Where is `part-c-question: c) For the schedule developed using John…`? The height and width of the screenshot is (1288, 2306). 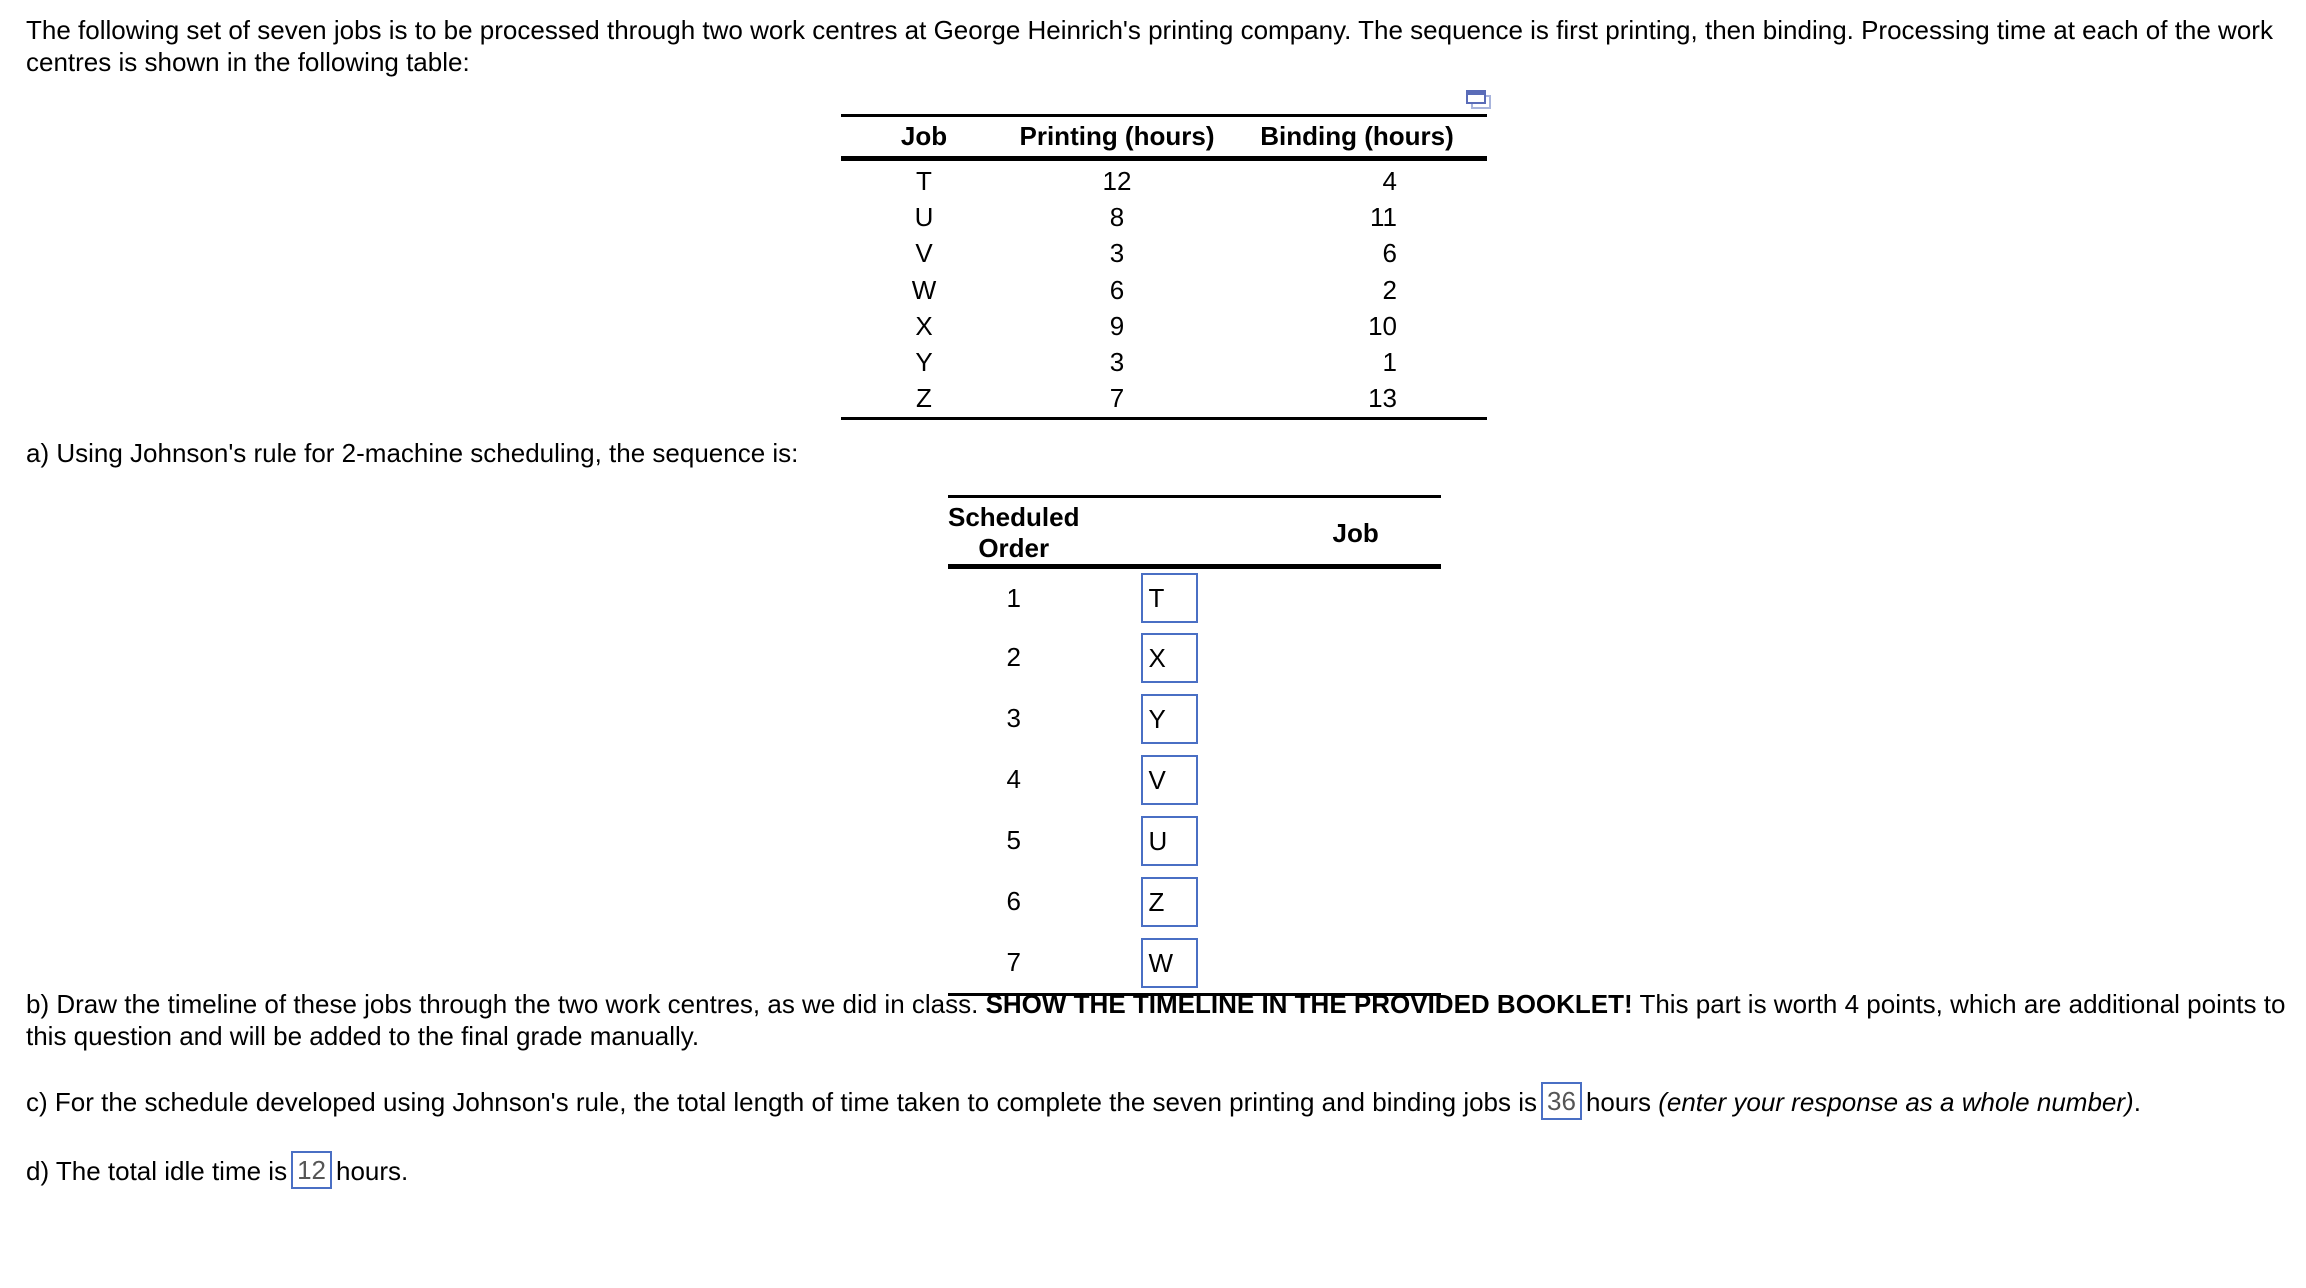
part-c-question: c) For the schedule developed using John… is located at coordinates (1083, 1102).